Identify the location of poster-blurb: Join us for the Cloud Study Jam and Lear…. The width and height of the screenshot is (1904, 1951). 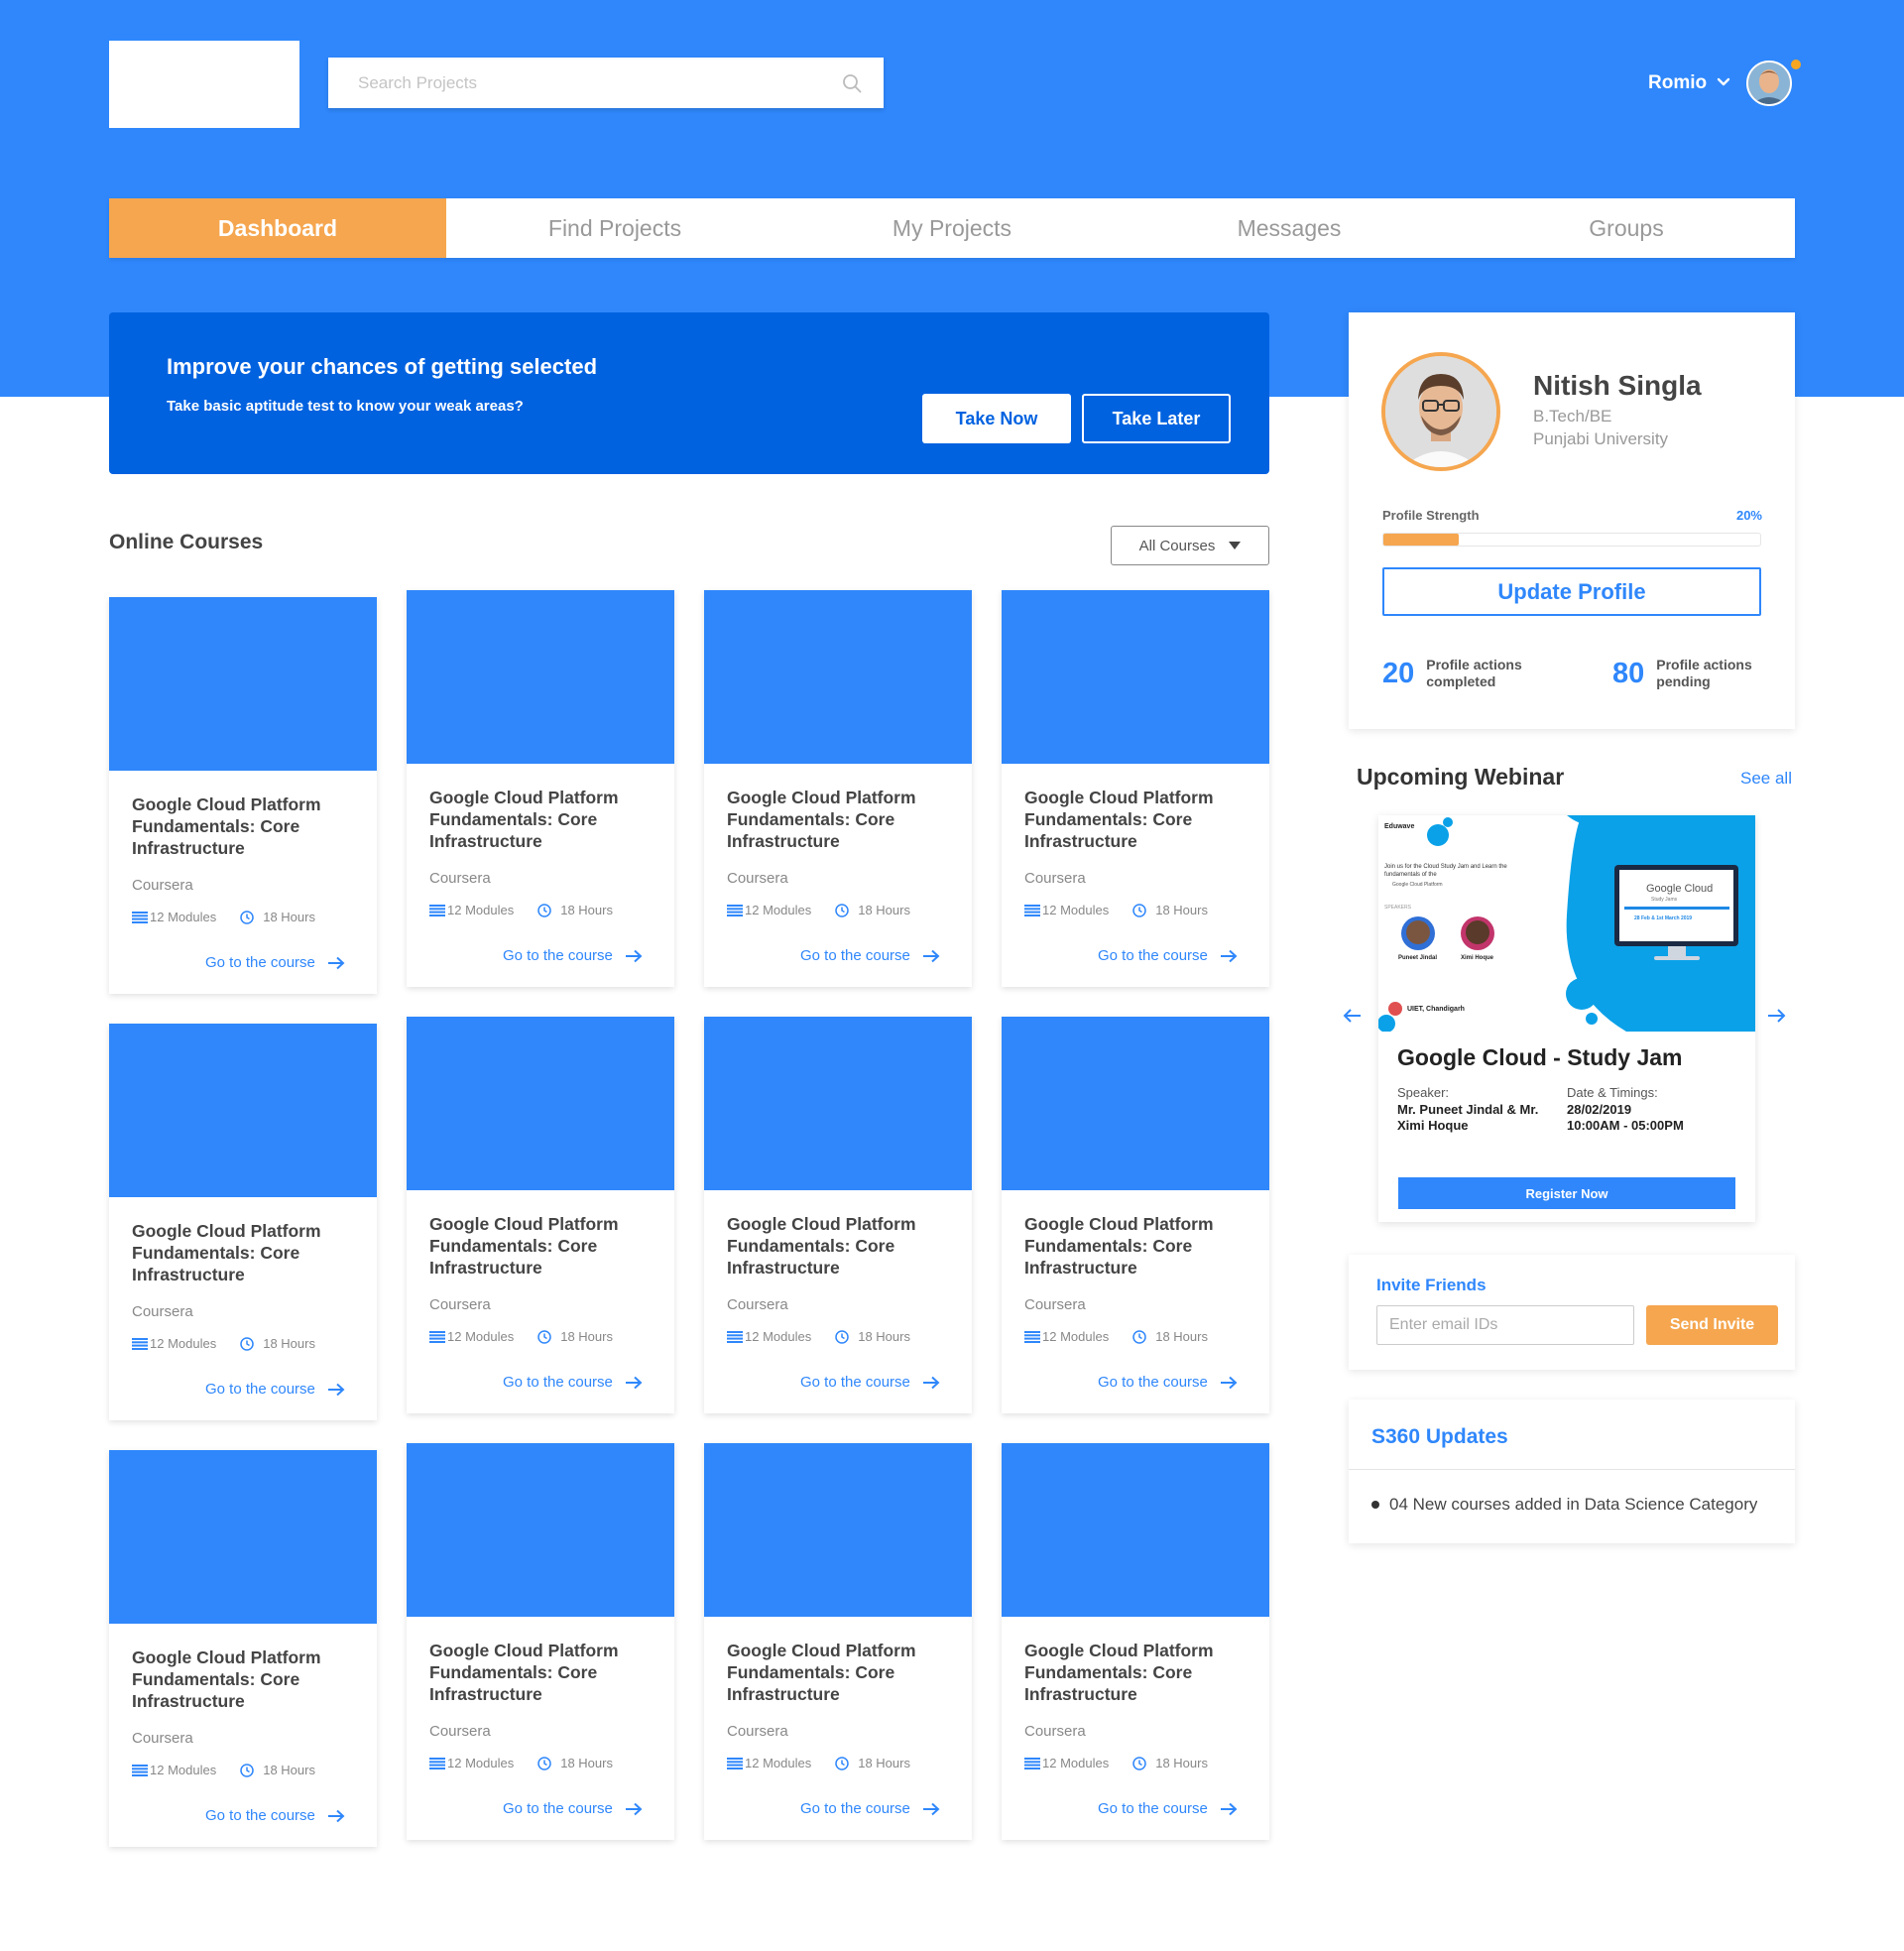
(1445, 871).